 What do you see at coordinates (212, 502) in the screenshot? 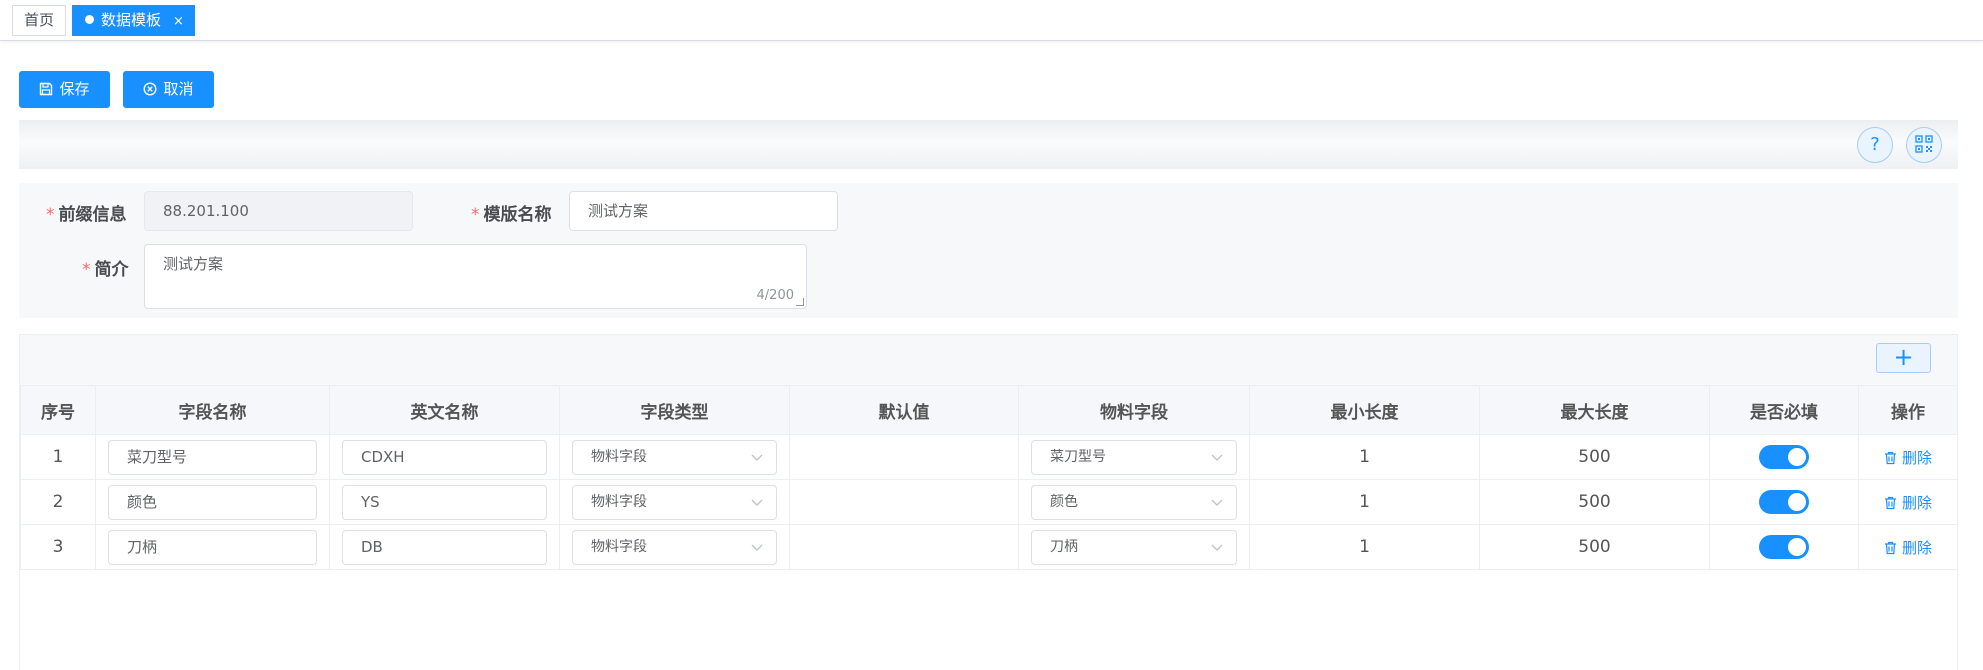
I see `field-name-input: 颜色` at bounding box center [212, 502].